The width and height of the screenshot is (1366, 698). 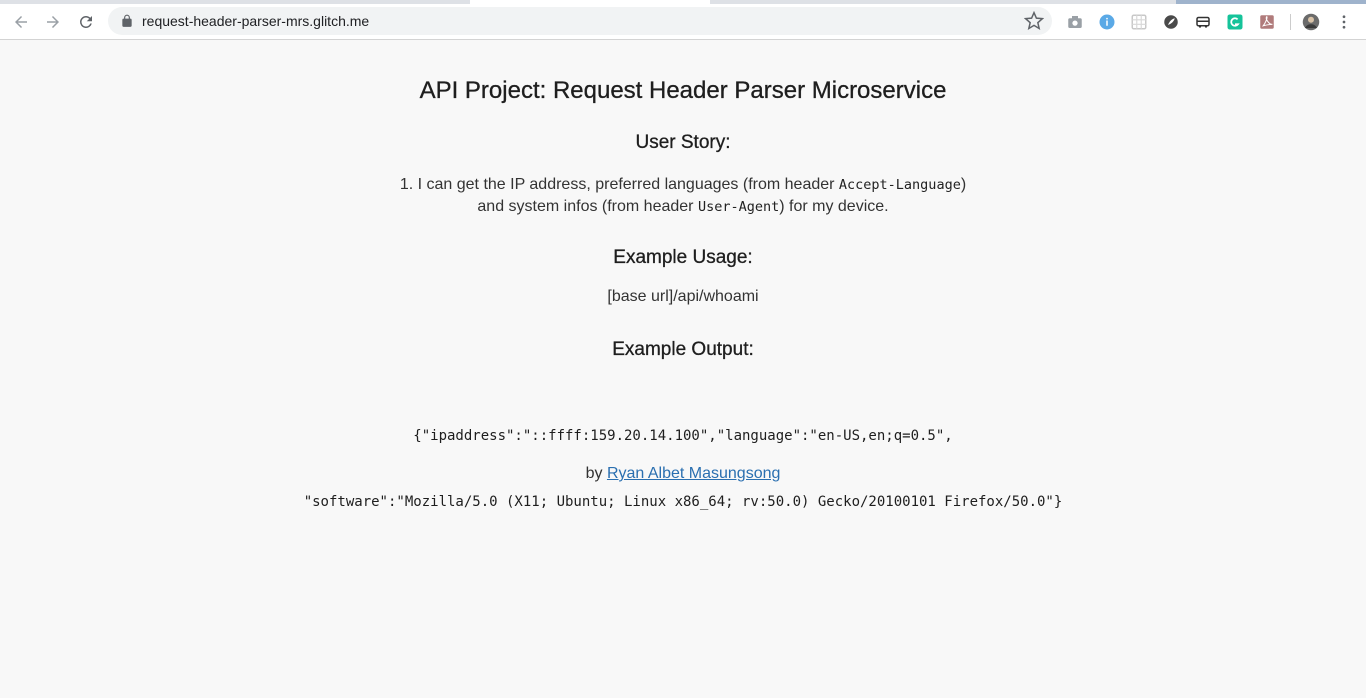 What do you see at coordinates (1203, 22) in the screenshot?
I see `bus-icon` at bounding box center [1203, 22].